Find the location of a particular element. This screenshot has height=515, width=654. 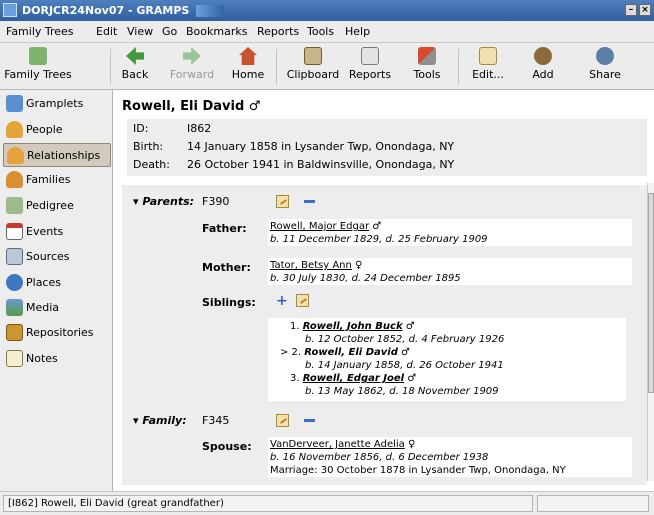

menu-reports: Reports is located at coordinates (278, 31).